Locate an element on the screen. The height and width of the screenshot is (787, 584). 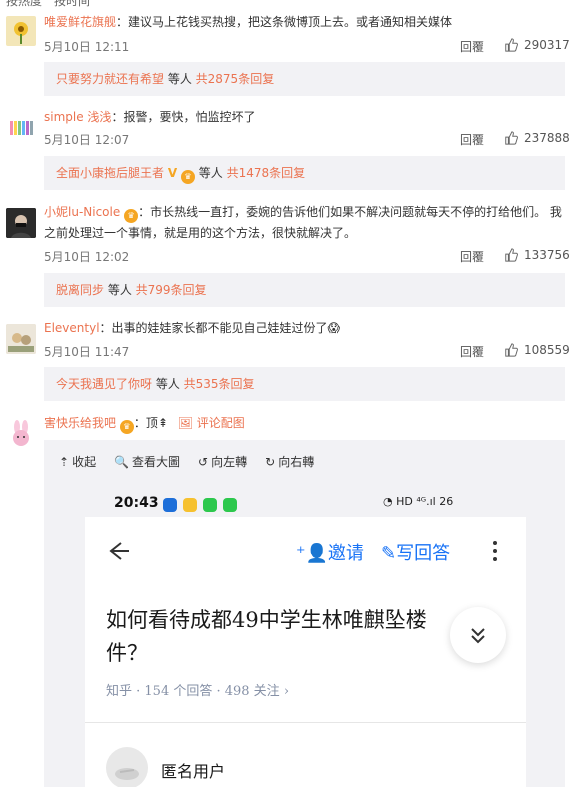
wifi-icon: ◔ is located at coordinates (388, 501).